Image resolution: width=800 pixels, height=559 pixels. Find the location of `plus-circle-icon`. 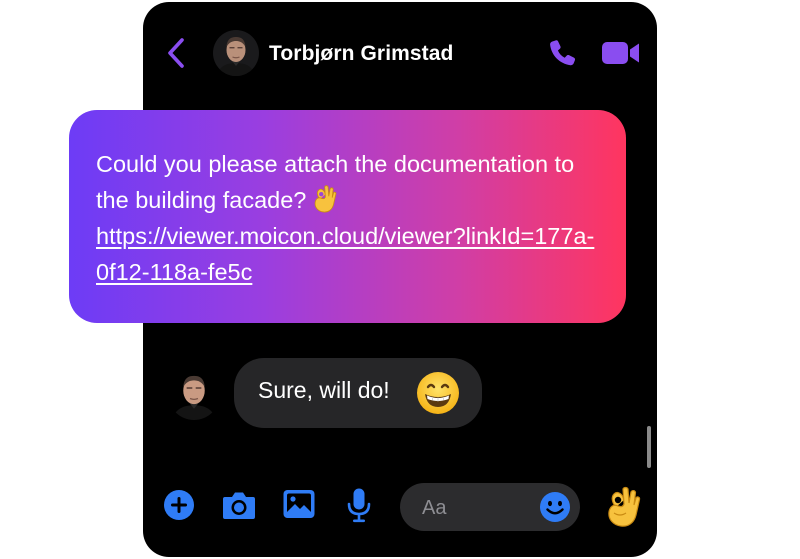

plus-circle-icon is located at coordinates (179, 505).